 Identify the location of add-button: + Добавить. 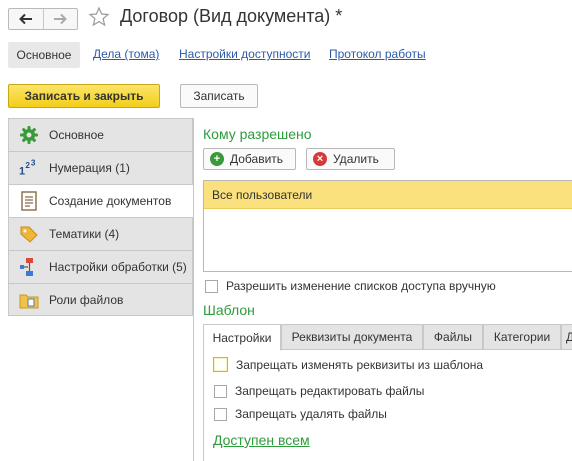
(249, 159).